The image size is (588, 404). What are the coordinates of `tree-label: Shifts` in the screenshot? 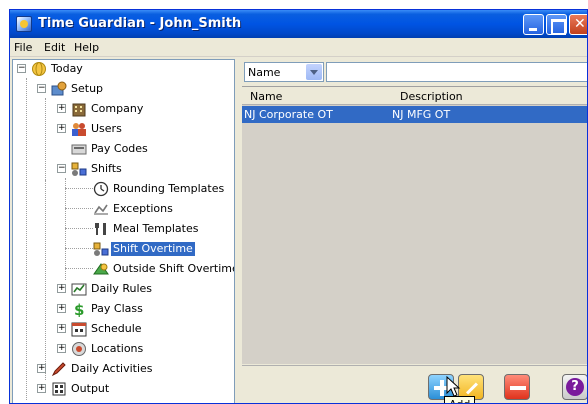 It's located at (106, 168).